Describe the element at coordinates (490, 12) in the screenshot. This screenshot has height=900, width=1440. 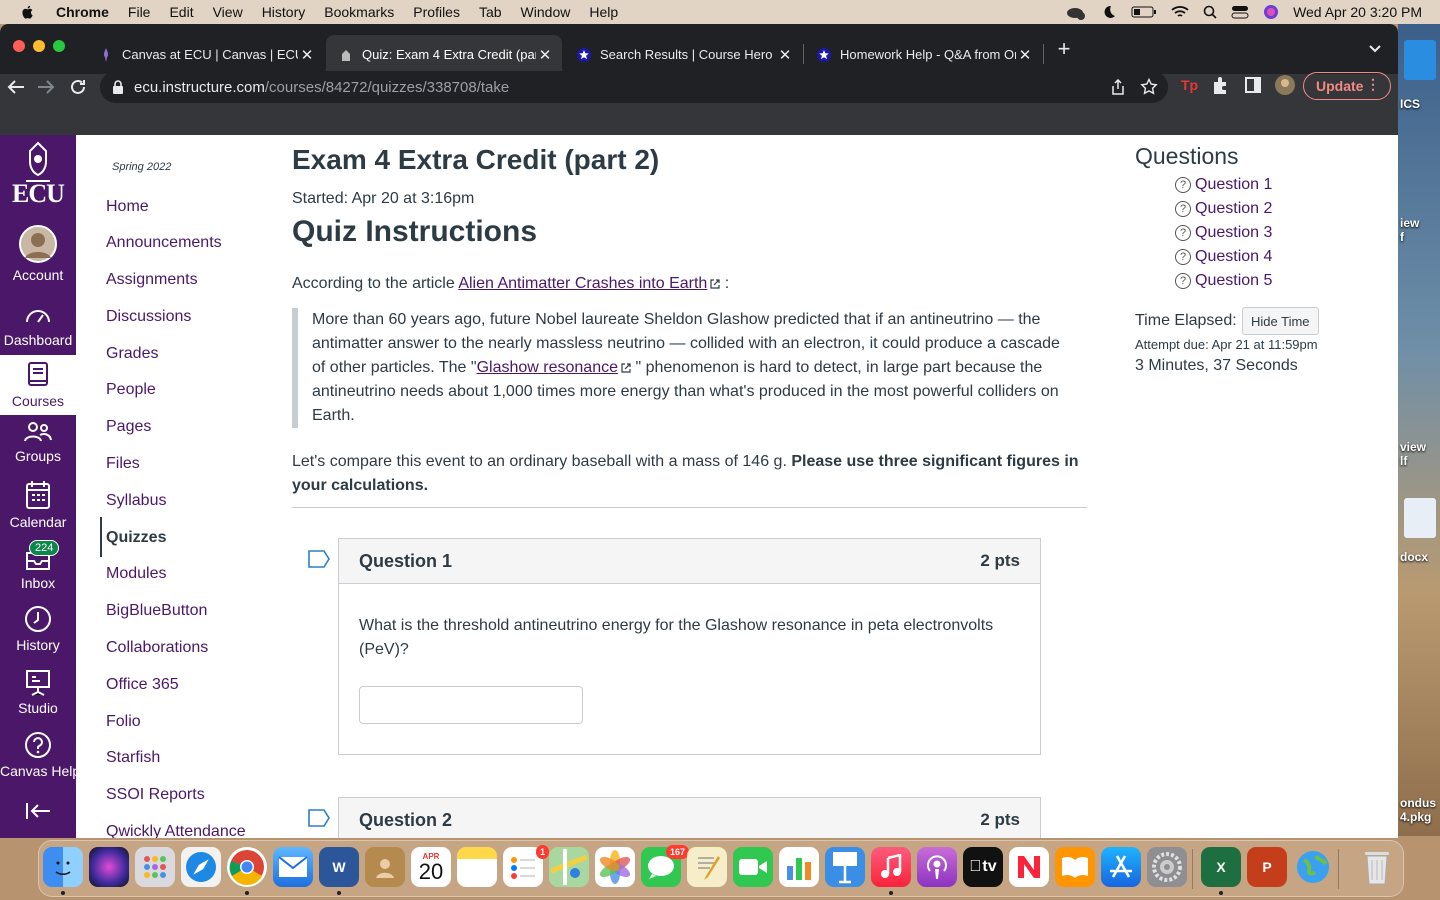
I see `menu-tab: Tab` at that location.